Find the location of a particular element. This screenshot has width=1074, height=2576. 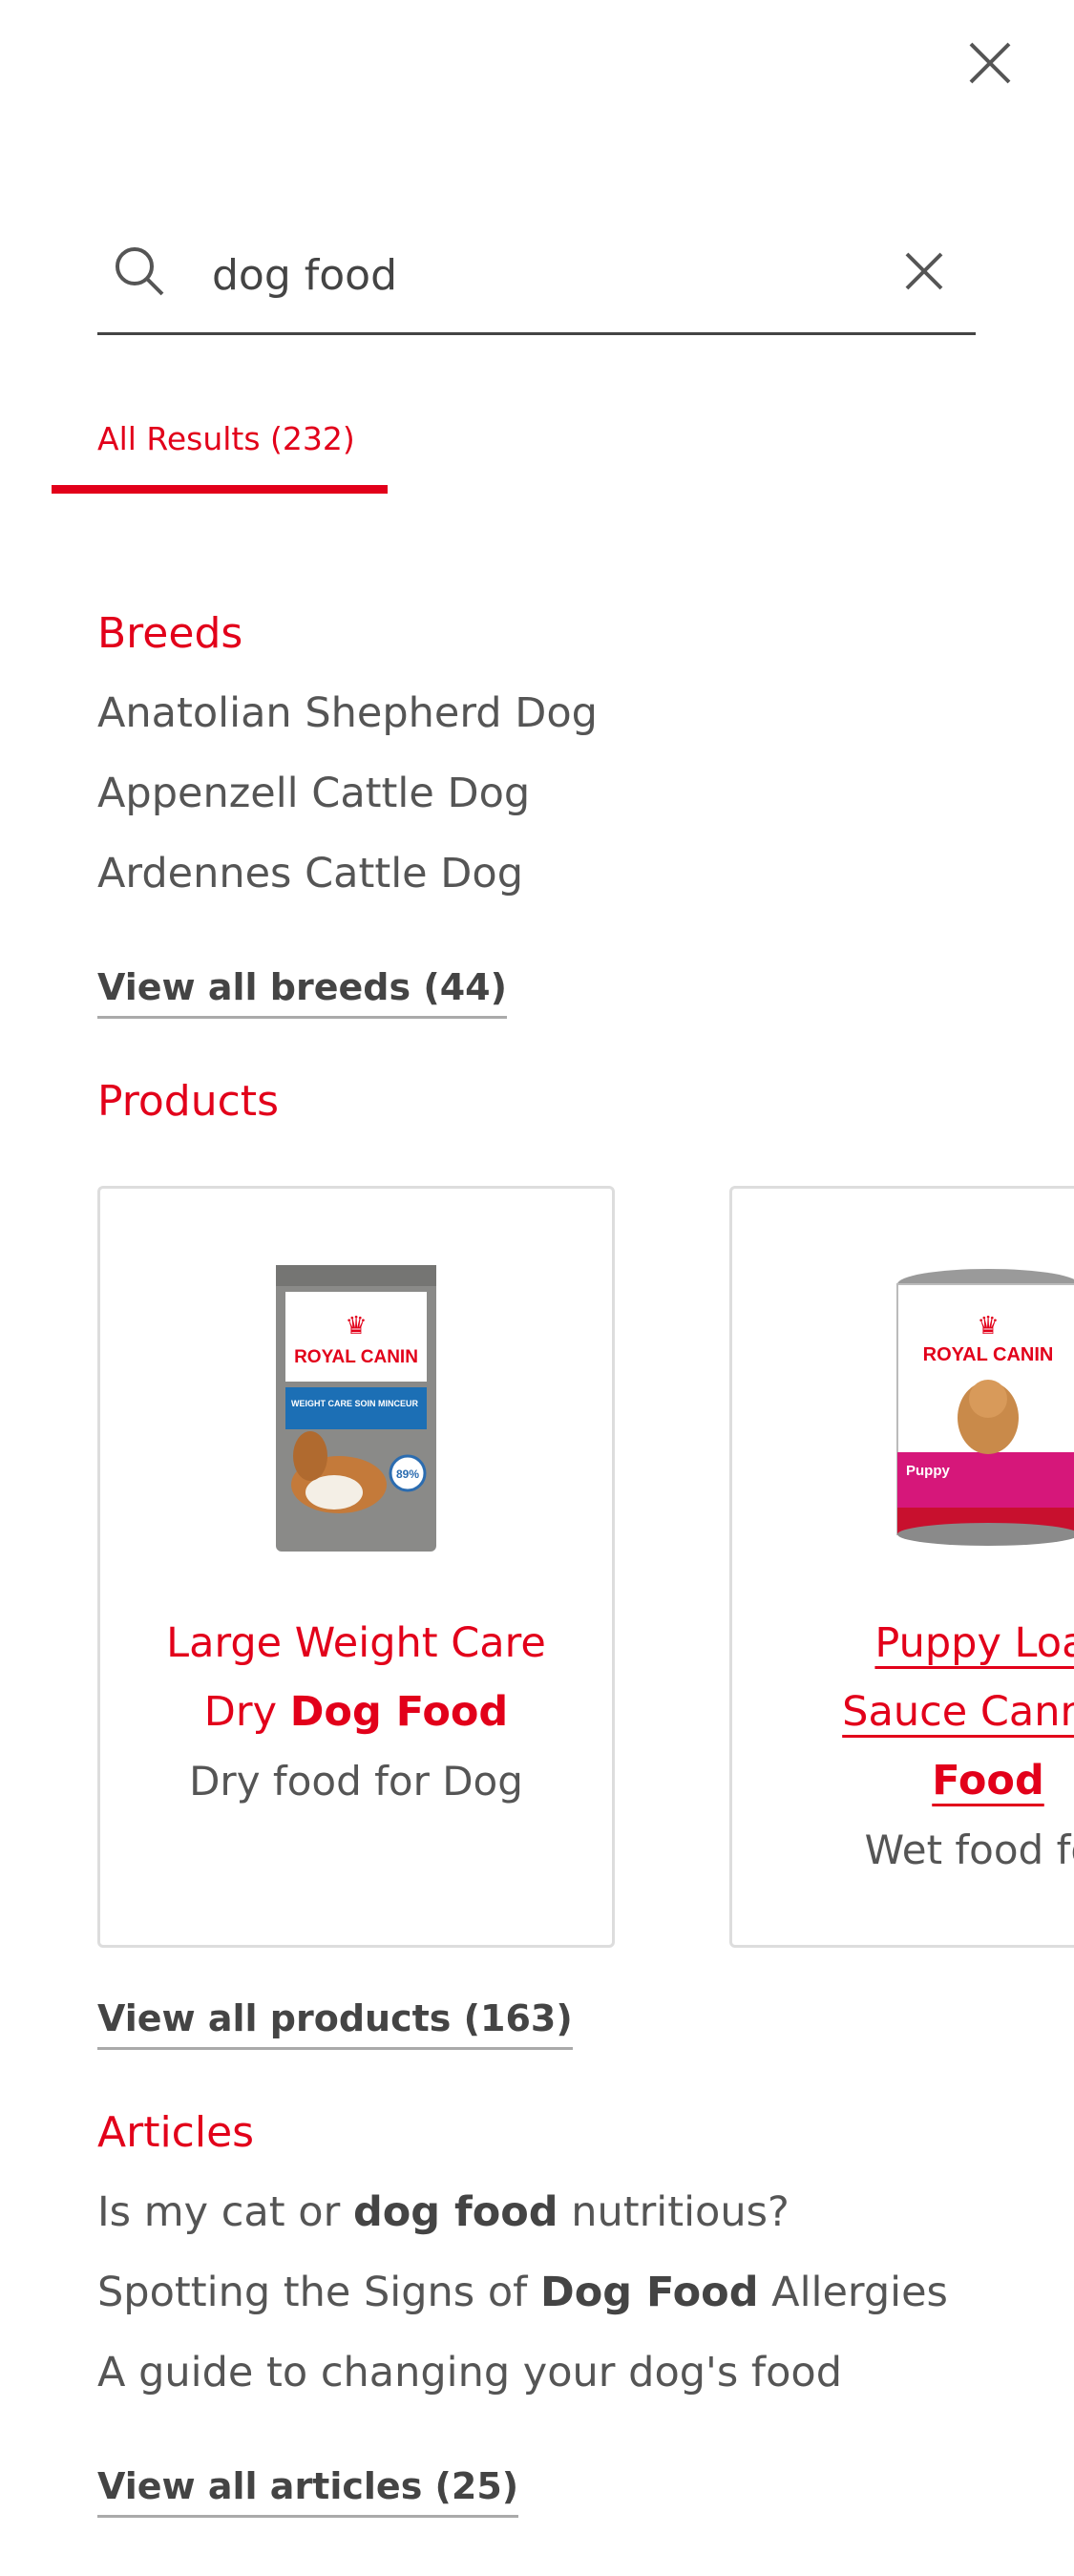

close-search-button is located at coordinates (990, 63).